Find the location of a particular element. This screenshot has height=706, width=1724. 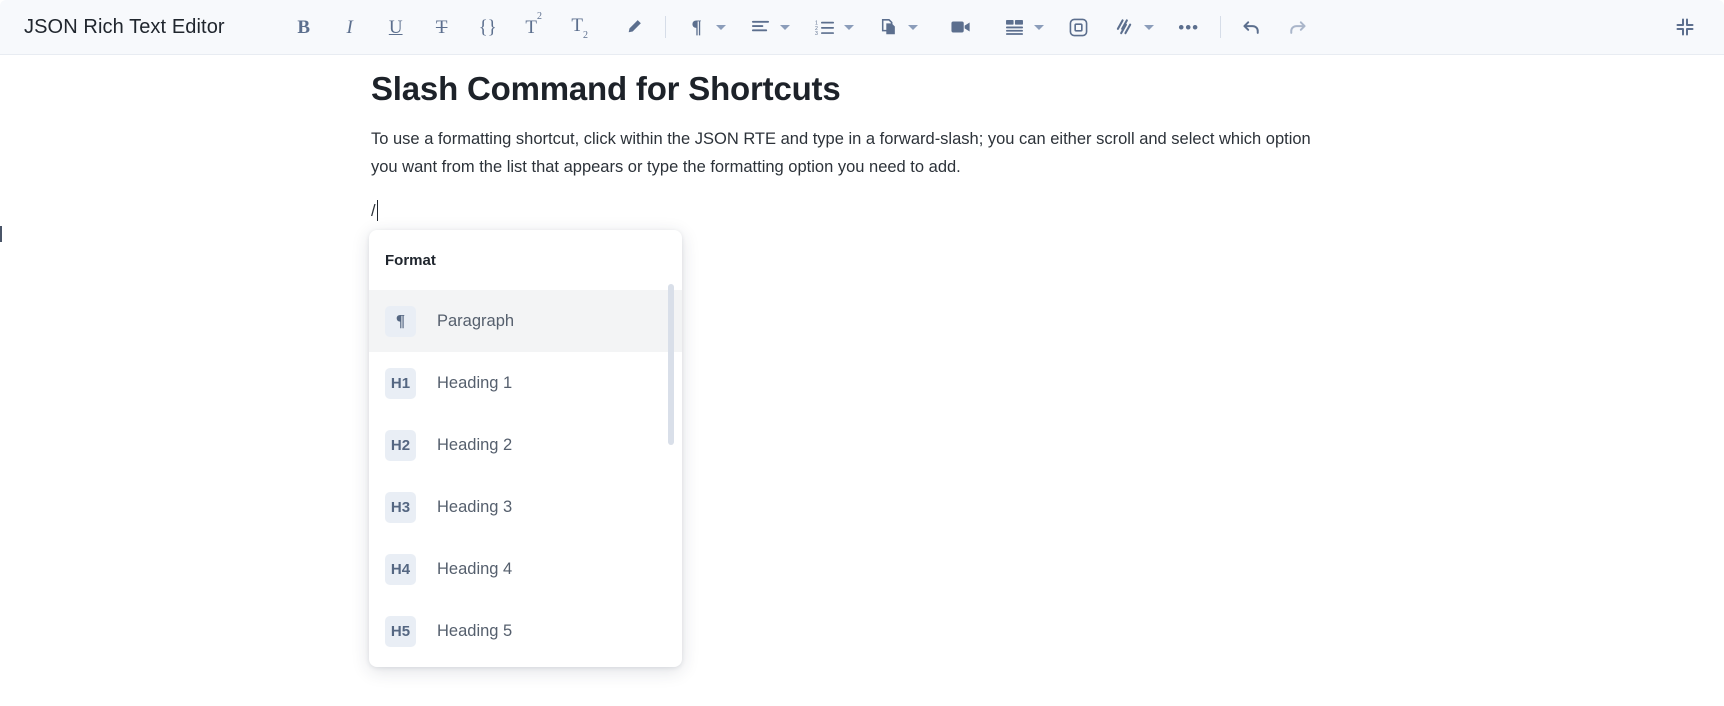

link-slash-button is located at coordinates (1125, 27).